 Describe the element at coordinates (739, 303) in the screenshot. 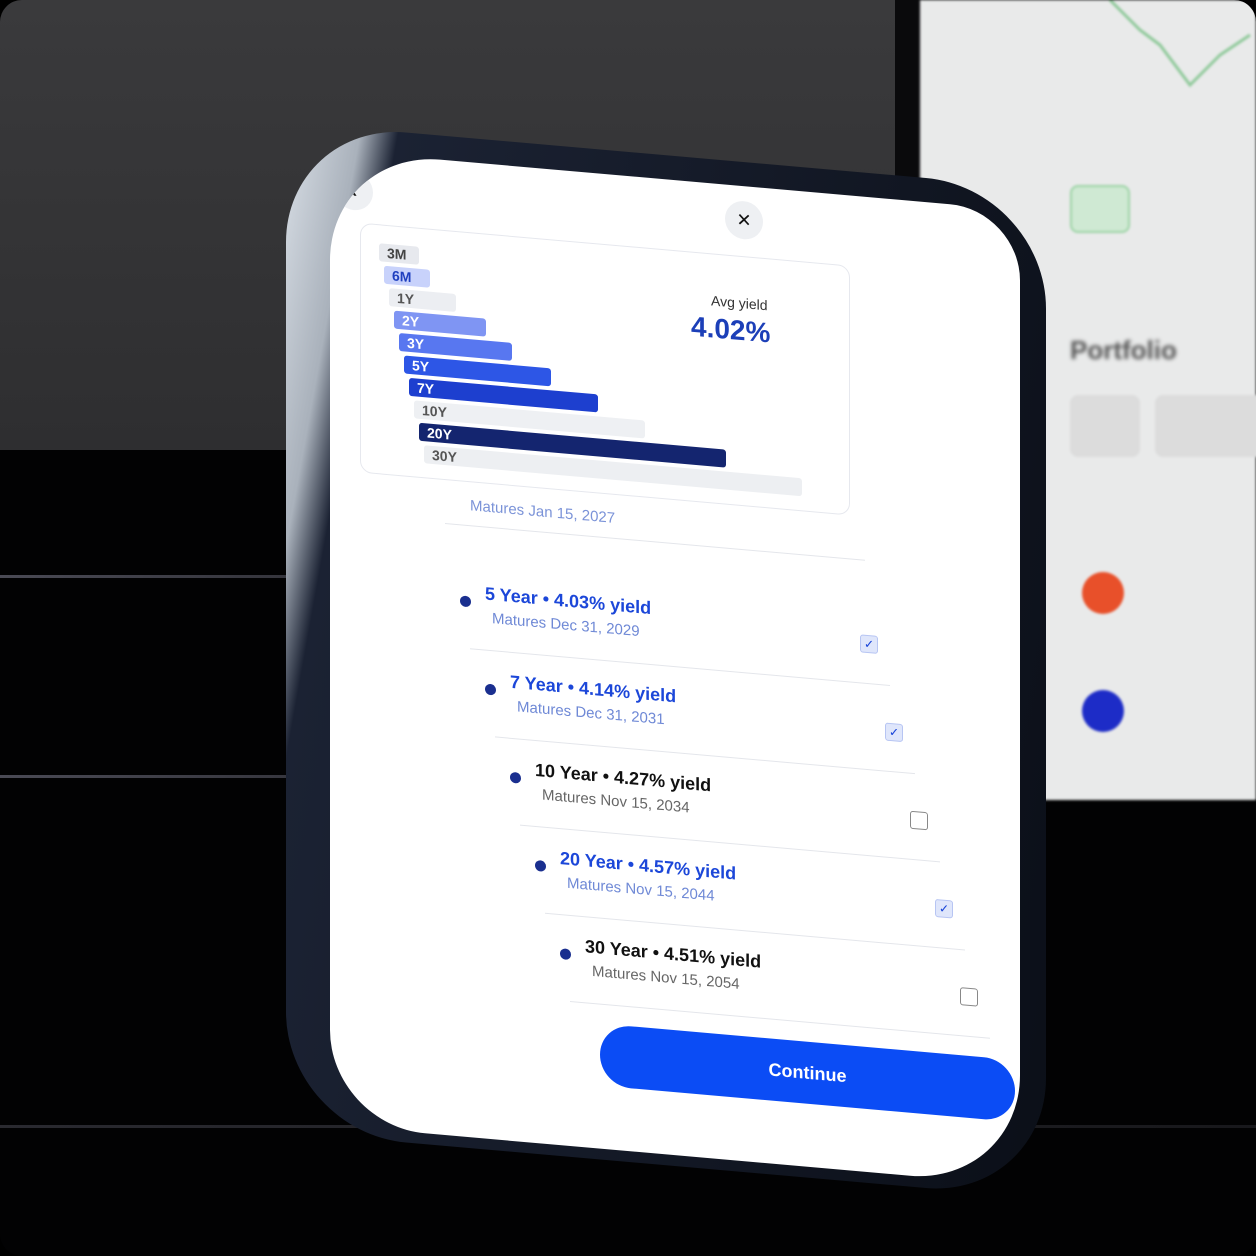

I see `avg-yield-label: Avg yield` at that location.